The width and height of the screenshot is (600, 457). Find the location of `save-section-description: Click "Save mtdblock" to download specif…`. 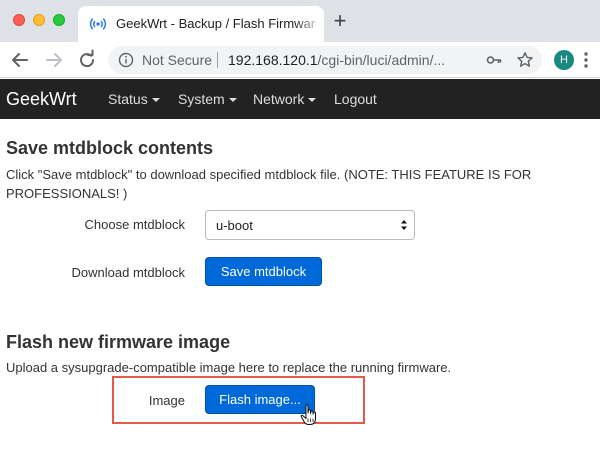

save-section-description: Click "Save mtdblock" to download specif… is located at coordinates (269, 184).